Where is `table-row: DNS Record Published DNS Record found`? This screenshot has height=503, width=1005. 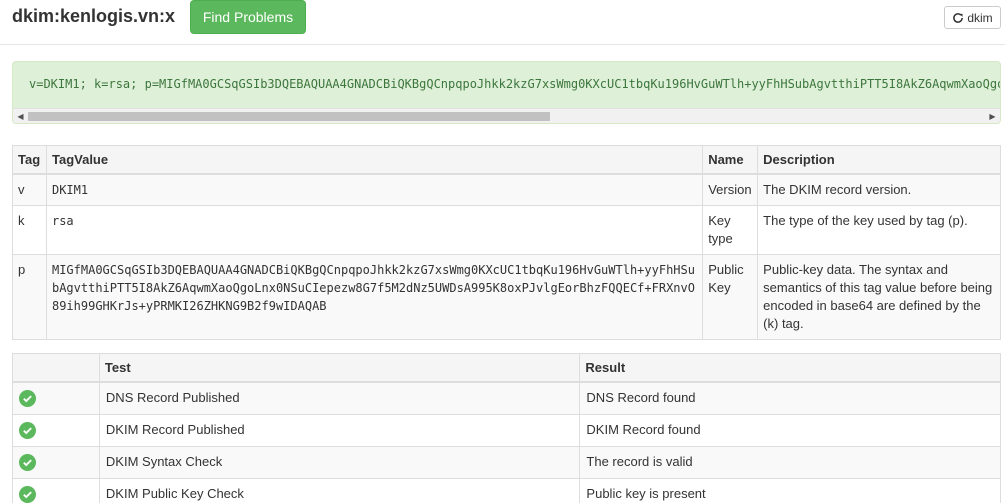 table-row: DNS Record Published DNS Record found is located at coordinates (506, 398).